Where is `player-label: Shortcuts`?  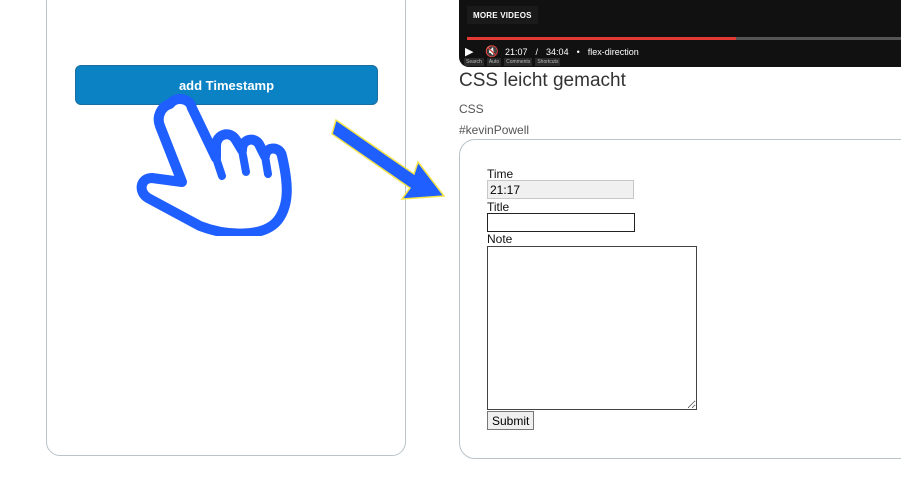 player-label: Shortcuts is located at coordinates (548, 62).